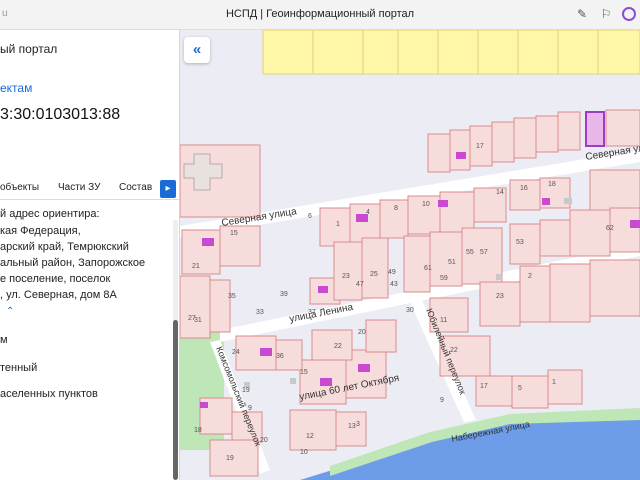  What do you see at coordinates (79, 187) in the screenshot?
I see `tab-parts: Части ЗУ` at bounding box center [79, 187].